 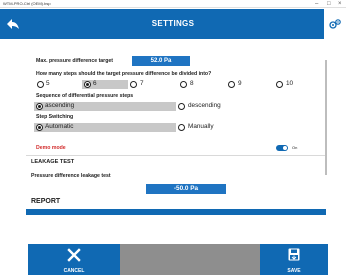 I want to click on header-bar: SETTINGS, so click(x=173, y=24).